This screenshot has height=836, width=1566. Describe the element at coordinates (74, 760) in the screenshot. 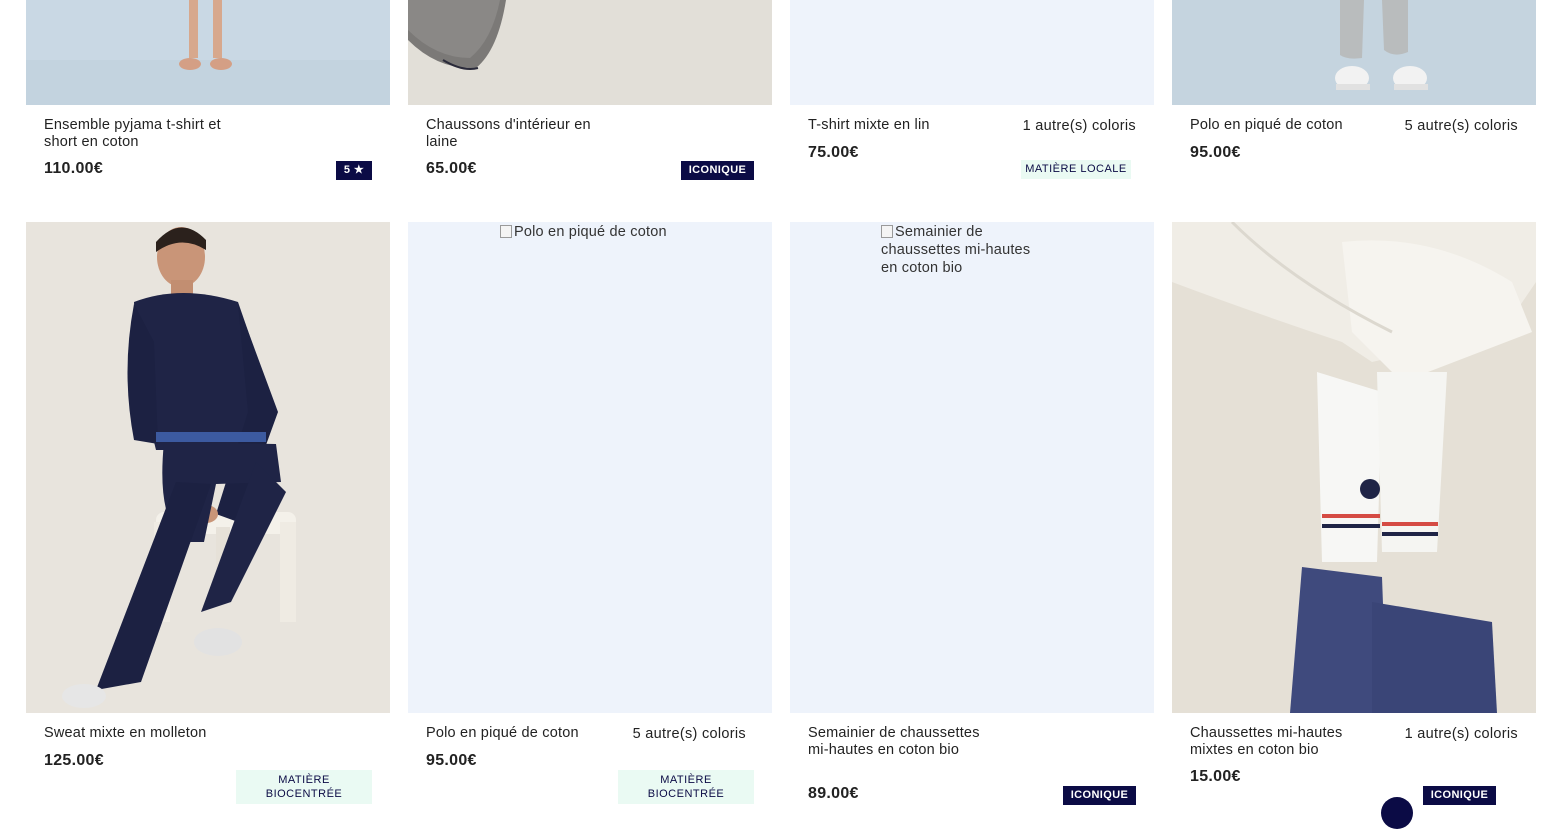

I see `product-price: 125.00€` at that location.